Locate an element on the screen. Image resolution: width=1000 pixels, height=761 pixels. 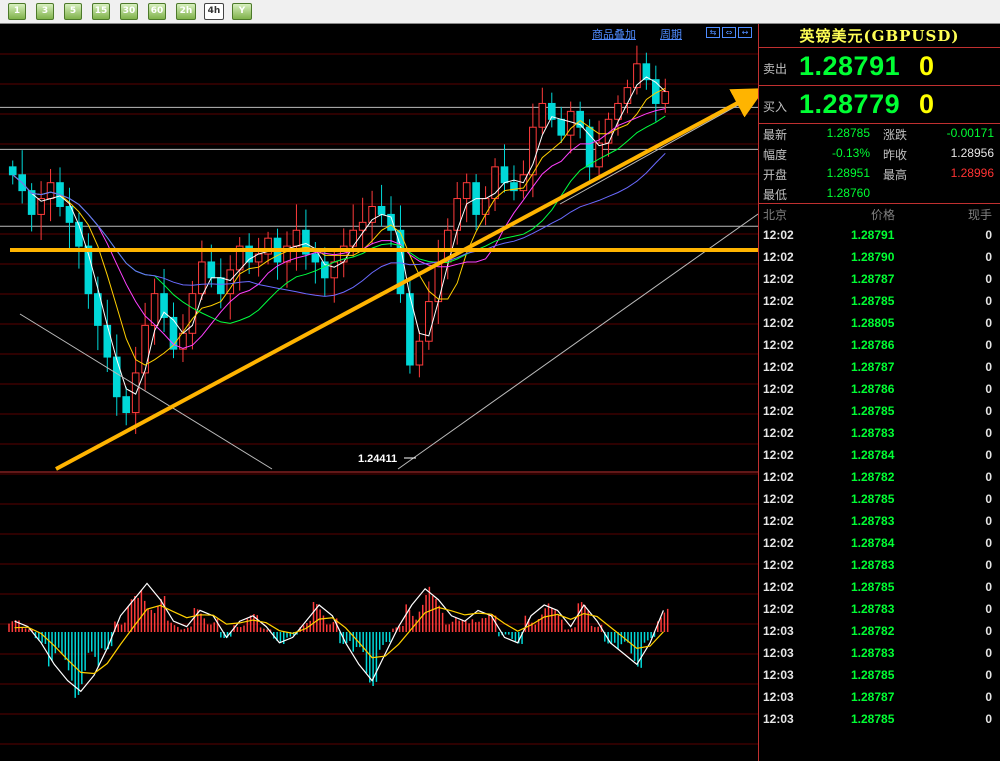
period-button-4h: 4h is located at coordinates (214, 11).